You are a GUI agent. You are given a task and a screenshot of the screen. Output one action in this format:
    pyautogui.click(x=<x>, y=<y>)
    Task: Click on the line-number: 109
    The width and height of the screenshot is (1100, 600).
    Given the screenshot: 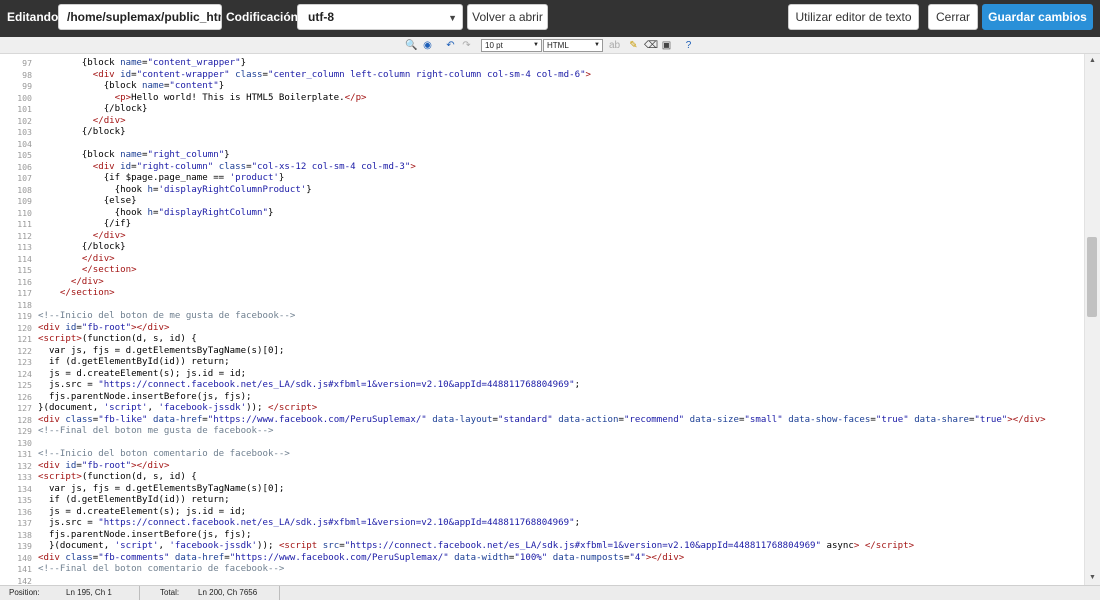 What is the action you would take?
    pyautogui.click(x=24, y=201)
    